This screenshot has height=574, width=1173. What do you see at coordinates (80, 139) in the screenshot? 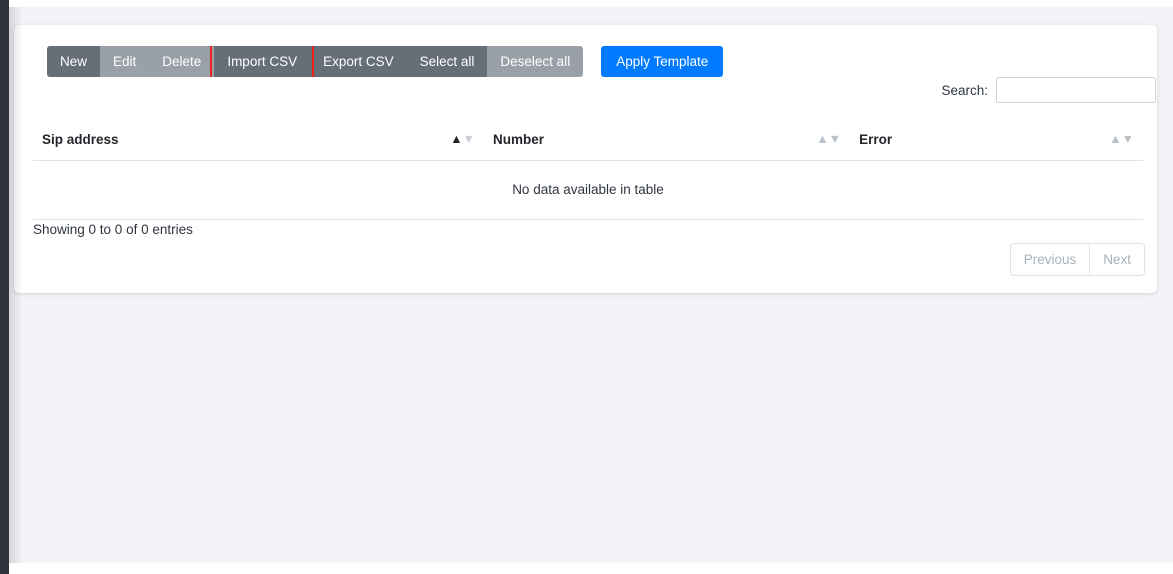
I see `column-header-sip-address-label: Sip address` at bounding box center [80, 139].